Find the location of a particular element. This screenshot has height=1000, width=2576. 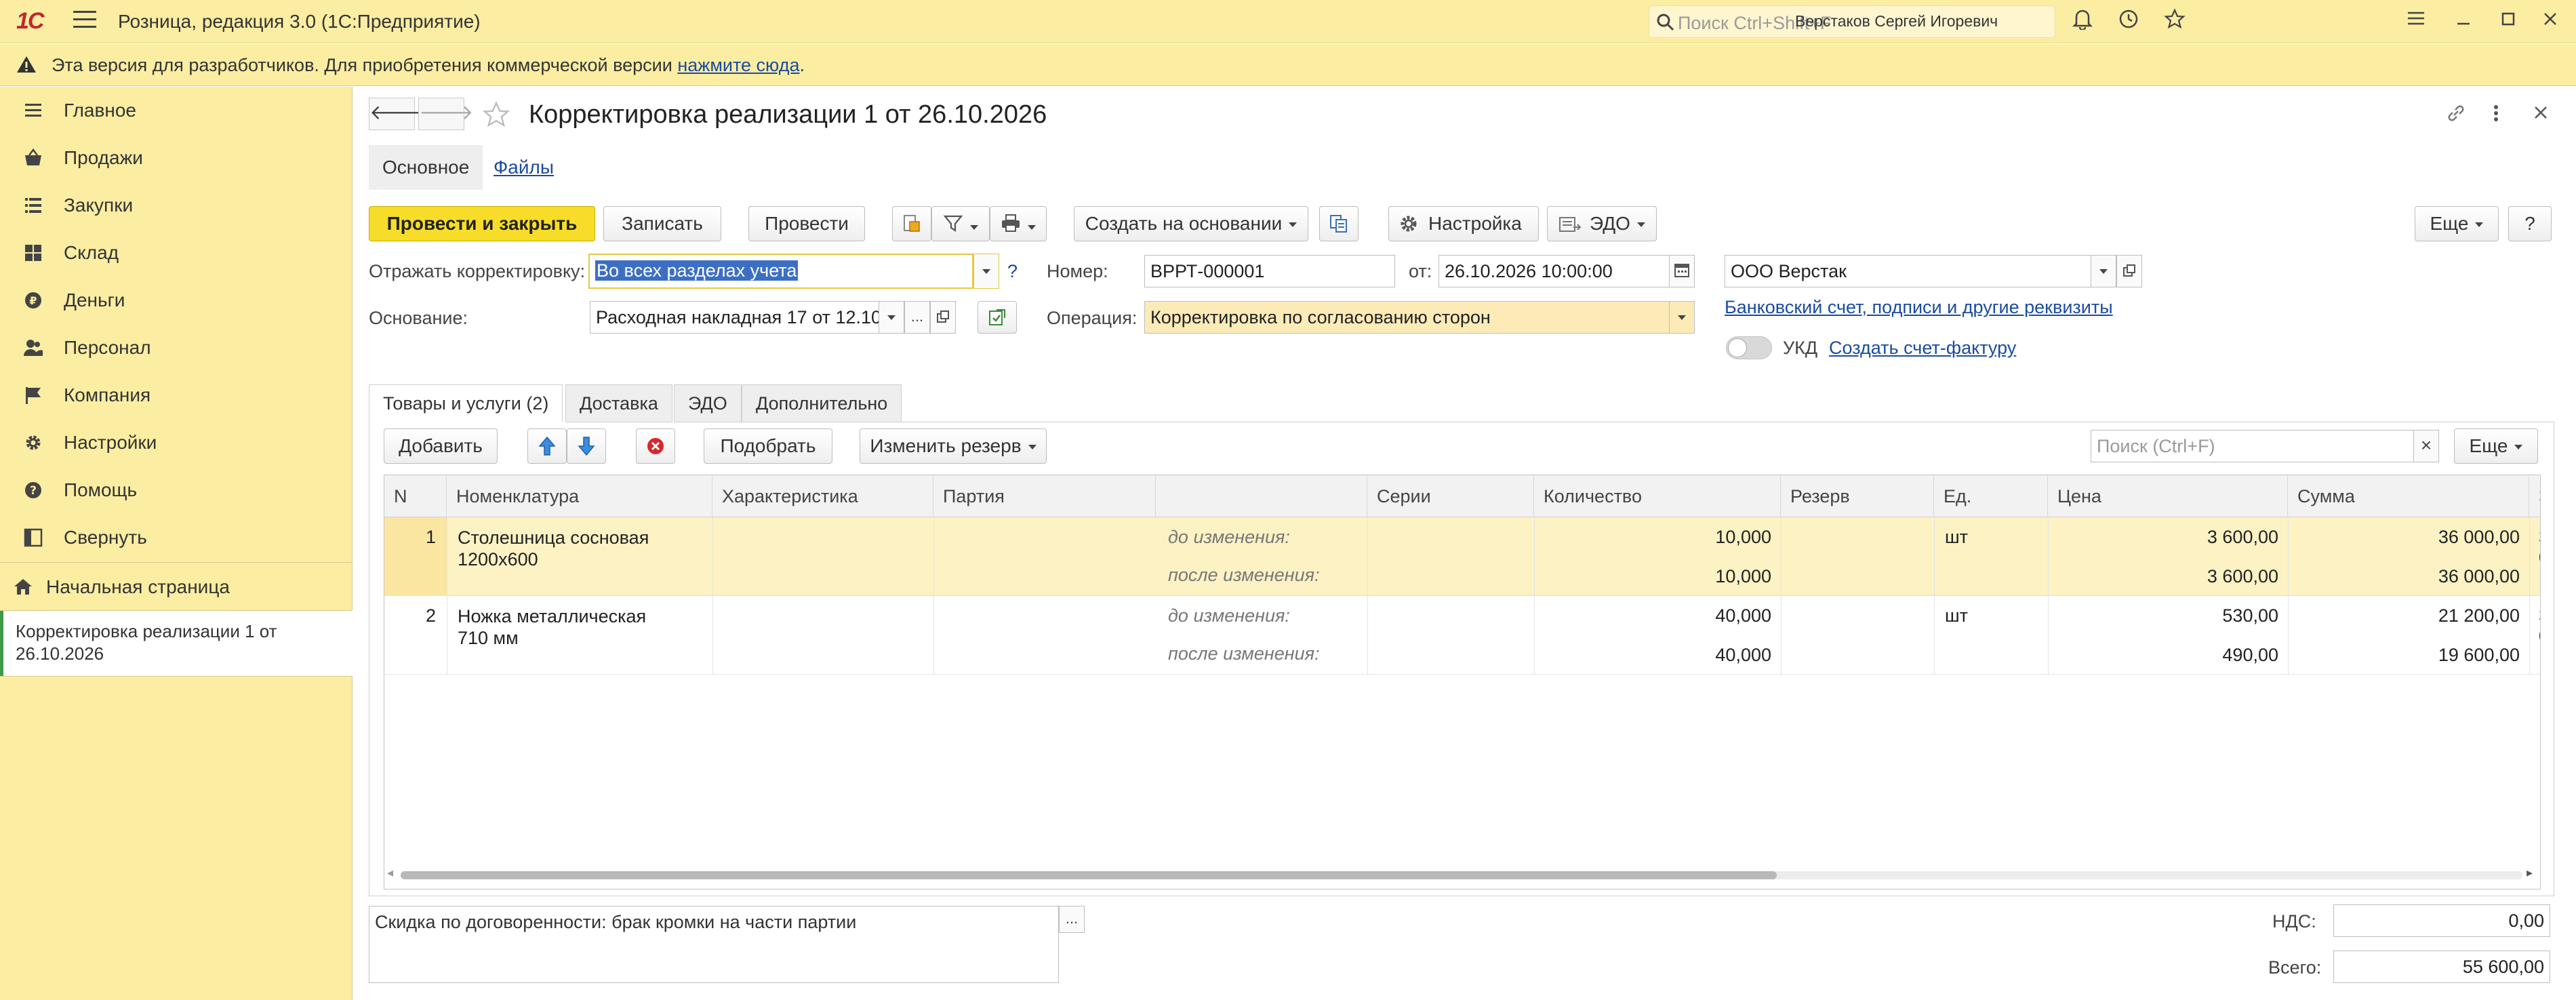

tab-files: Файлы is located at coordinates (523, 167).